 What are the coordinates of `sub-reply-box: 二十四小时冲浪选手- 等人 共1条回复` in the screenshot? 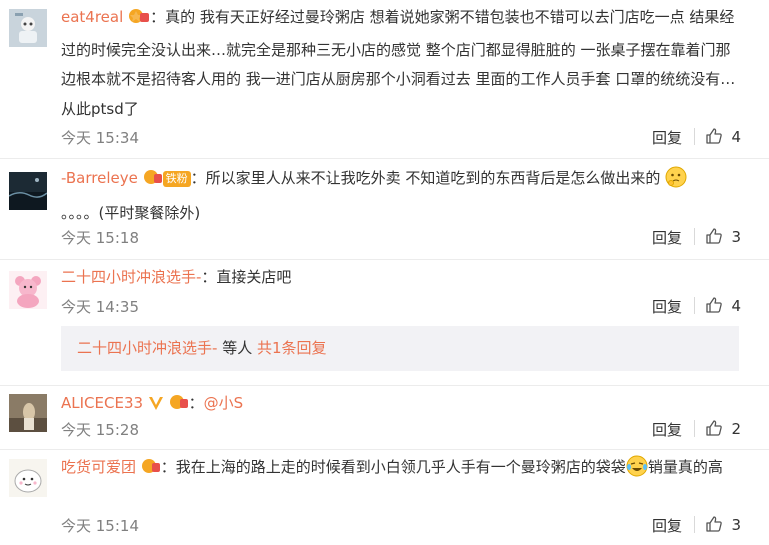 It's located at (400, 348).